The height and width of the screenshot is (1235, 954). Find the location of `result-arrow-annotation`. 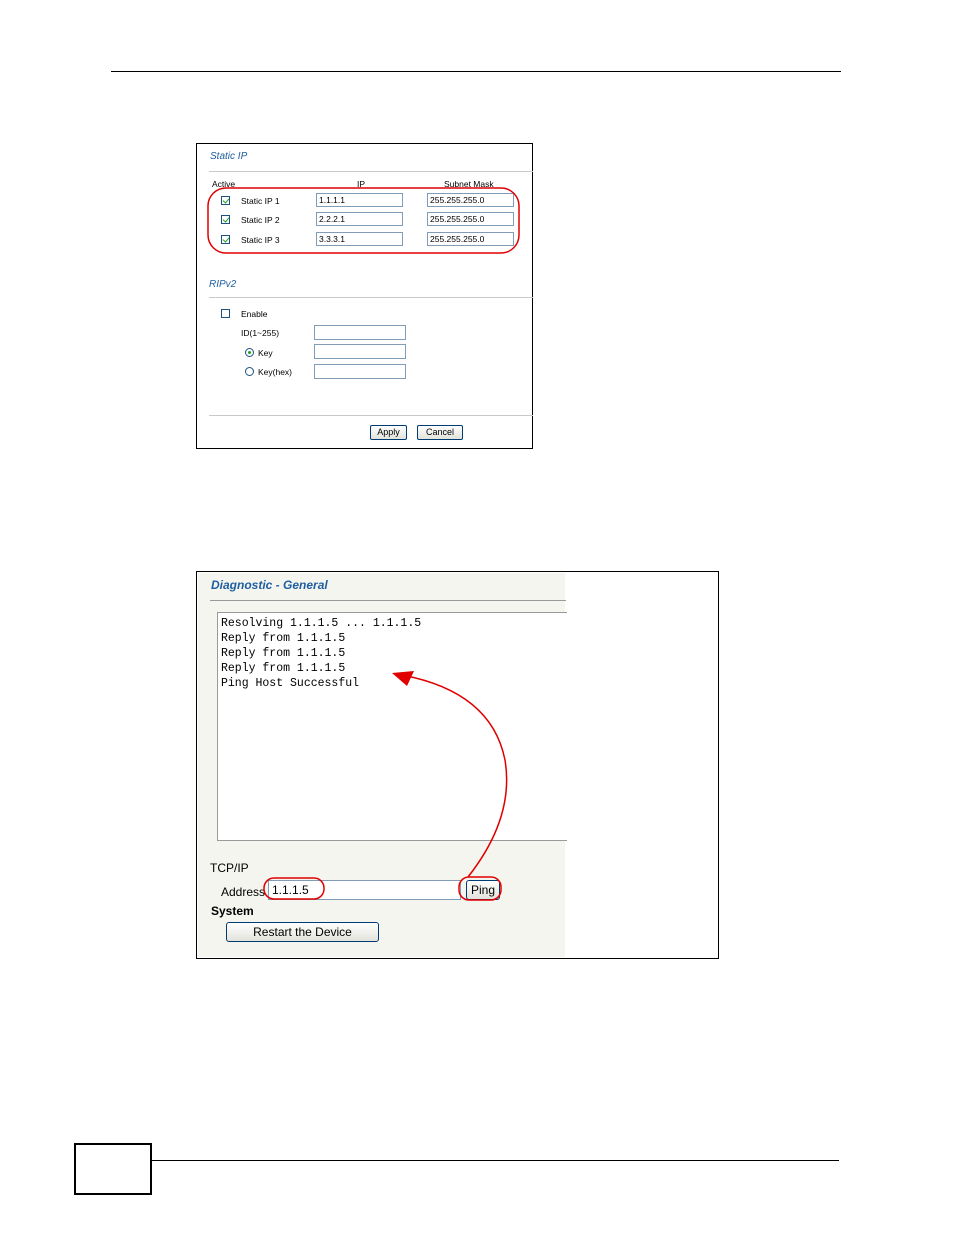

result-arrow-annotation is located at coordinates (454, 776).